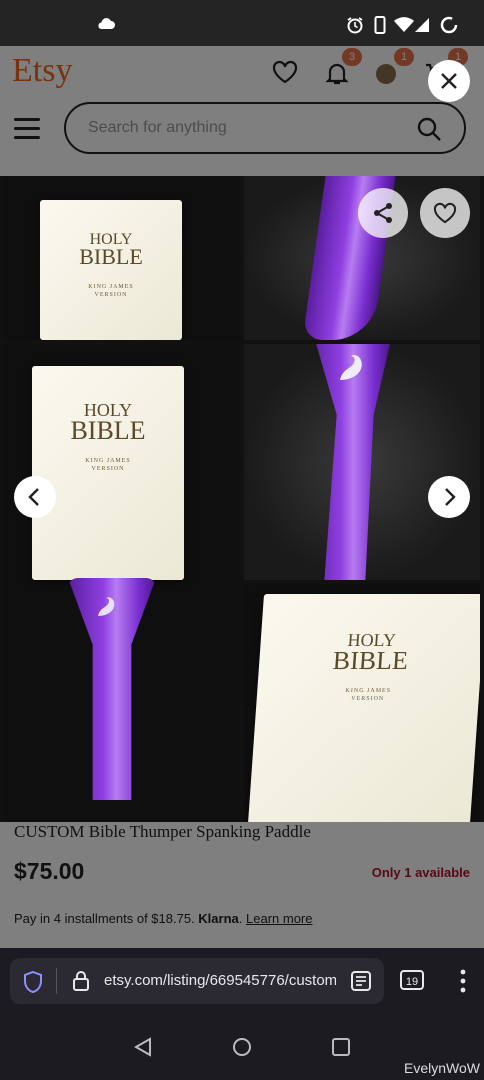 The width and height of the screenshot is (484, 1080). What do you see at coordinates (106, 23) in the screenshot?
I see `cloud-icon` at bounding box center [106, 23].